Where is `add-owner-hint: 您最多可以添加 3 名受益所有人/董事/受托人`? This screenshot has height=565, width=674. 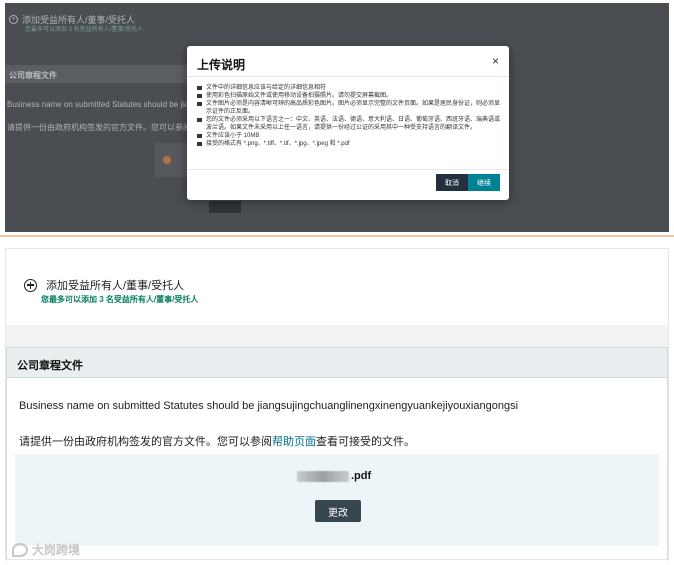
add-owner-hint: 您最多可以添加 3 名受益所有人/董事/受托人 is located at coordinates (120, 299).